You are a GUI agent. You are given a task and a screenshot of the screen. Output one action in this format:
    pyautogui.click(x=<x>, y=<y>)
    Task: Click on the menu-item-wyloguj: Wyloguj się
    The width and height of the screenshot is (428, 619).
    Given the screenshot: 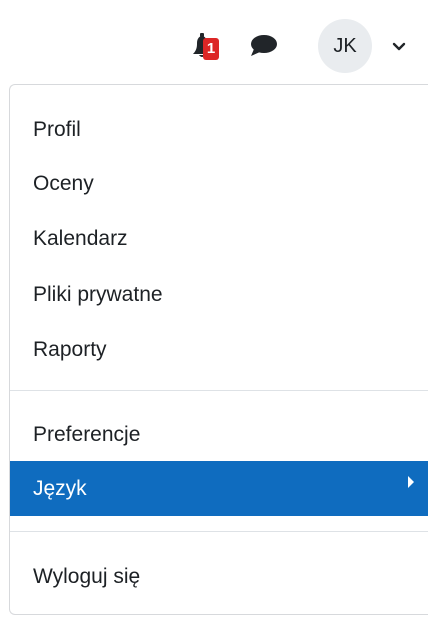 What is the action you would take?
    pyautogui.click(x=219, y=577)
    